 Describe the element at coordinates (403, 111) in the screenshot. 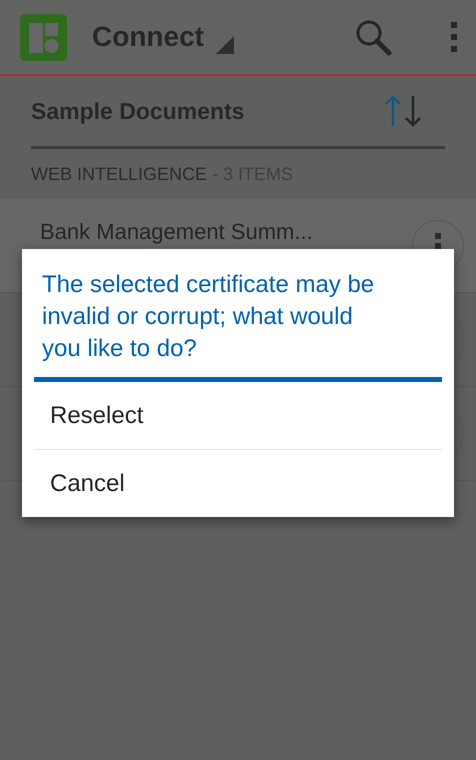

I see `sort-icon` at that location.